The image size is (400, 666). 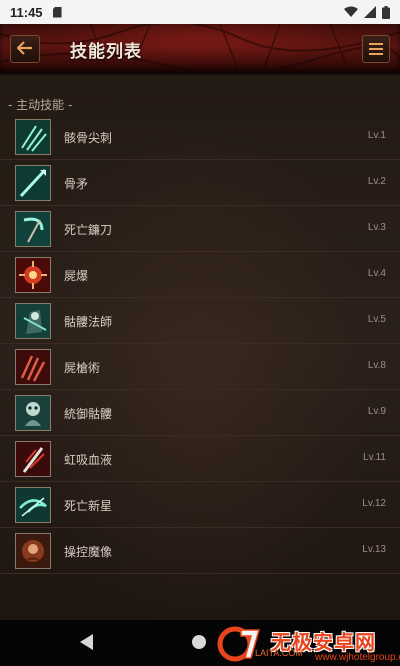 What do you see at coordinates (106, 52) in the screenshot?
I see `page-title: 技能列表` at bounding box center [106, 52].